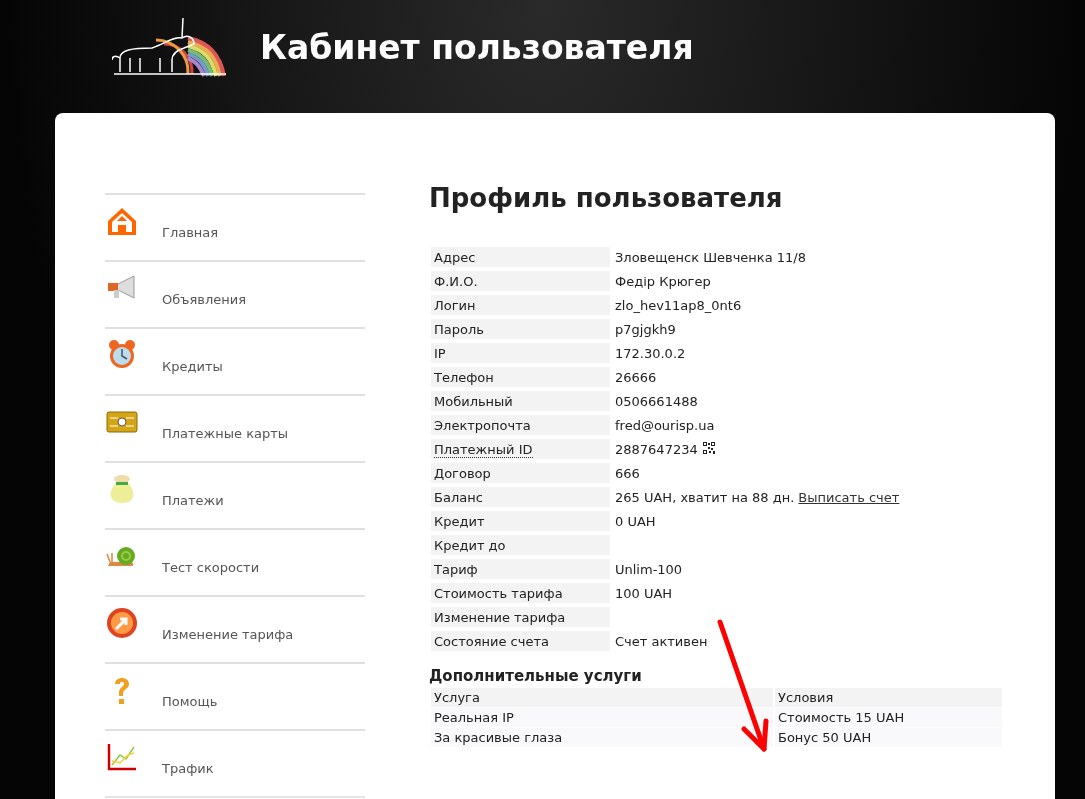 The image size is (1085, 799). What do you see at coordinates (665, 425) in the screenshot?
I see `field-value: fred@ourisp.ua` at bounding box center [665, 425].